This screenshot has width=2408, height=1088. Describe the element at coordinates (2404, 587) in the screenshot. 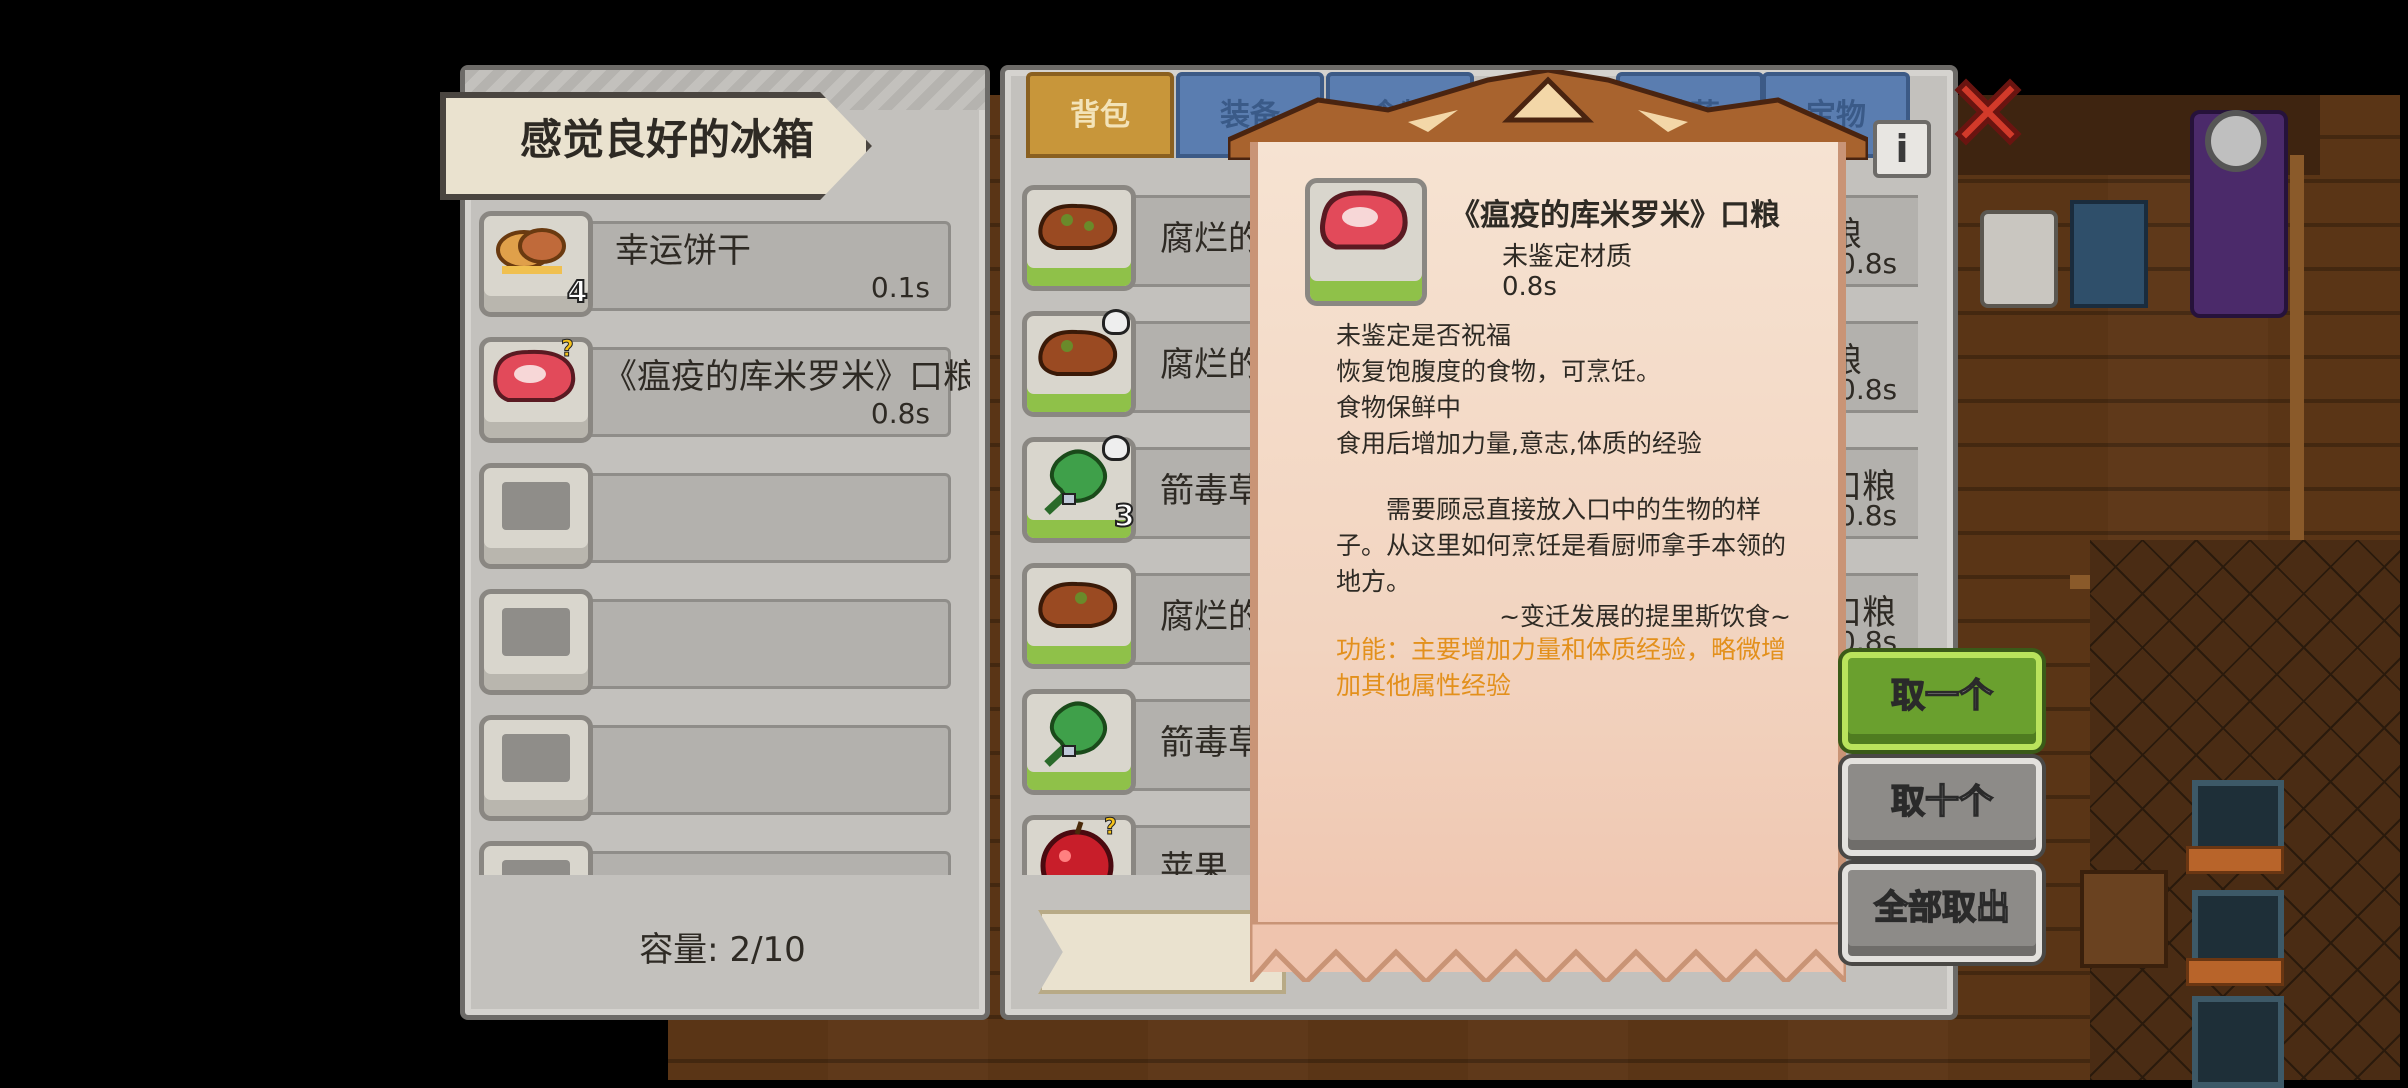

I see `screen-edge` at that location.